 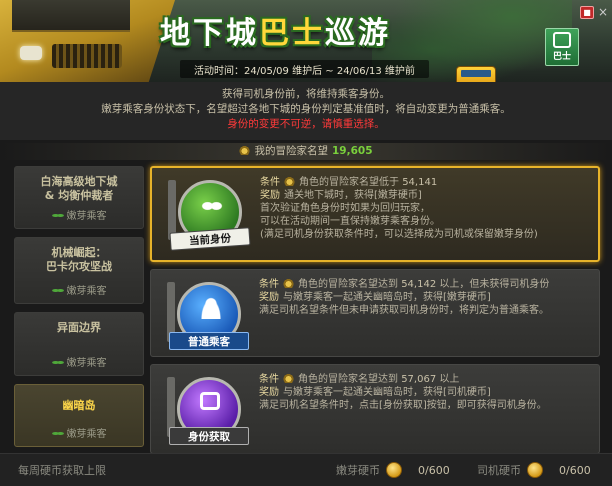 I want to click on condition-number: 54,142, so click(x=419, y=284).